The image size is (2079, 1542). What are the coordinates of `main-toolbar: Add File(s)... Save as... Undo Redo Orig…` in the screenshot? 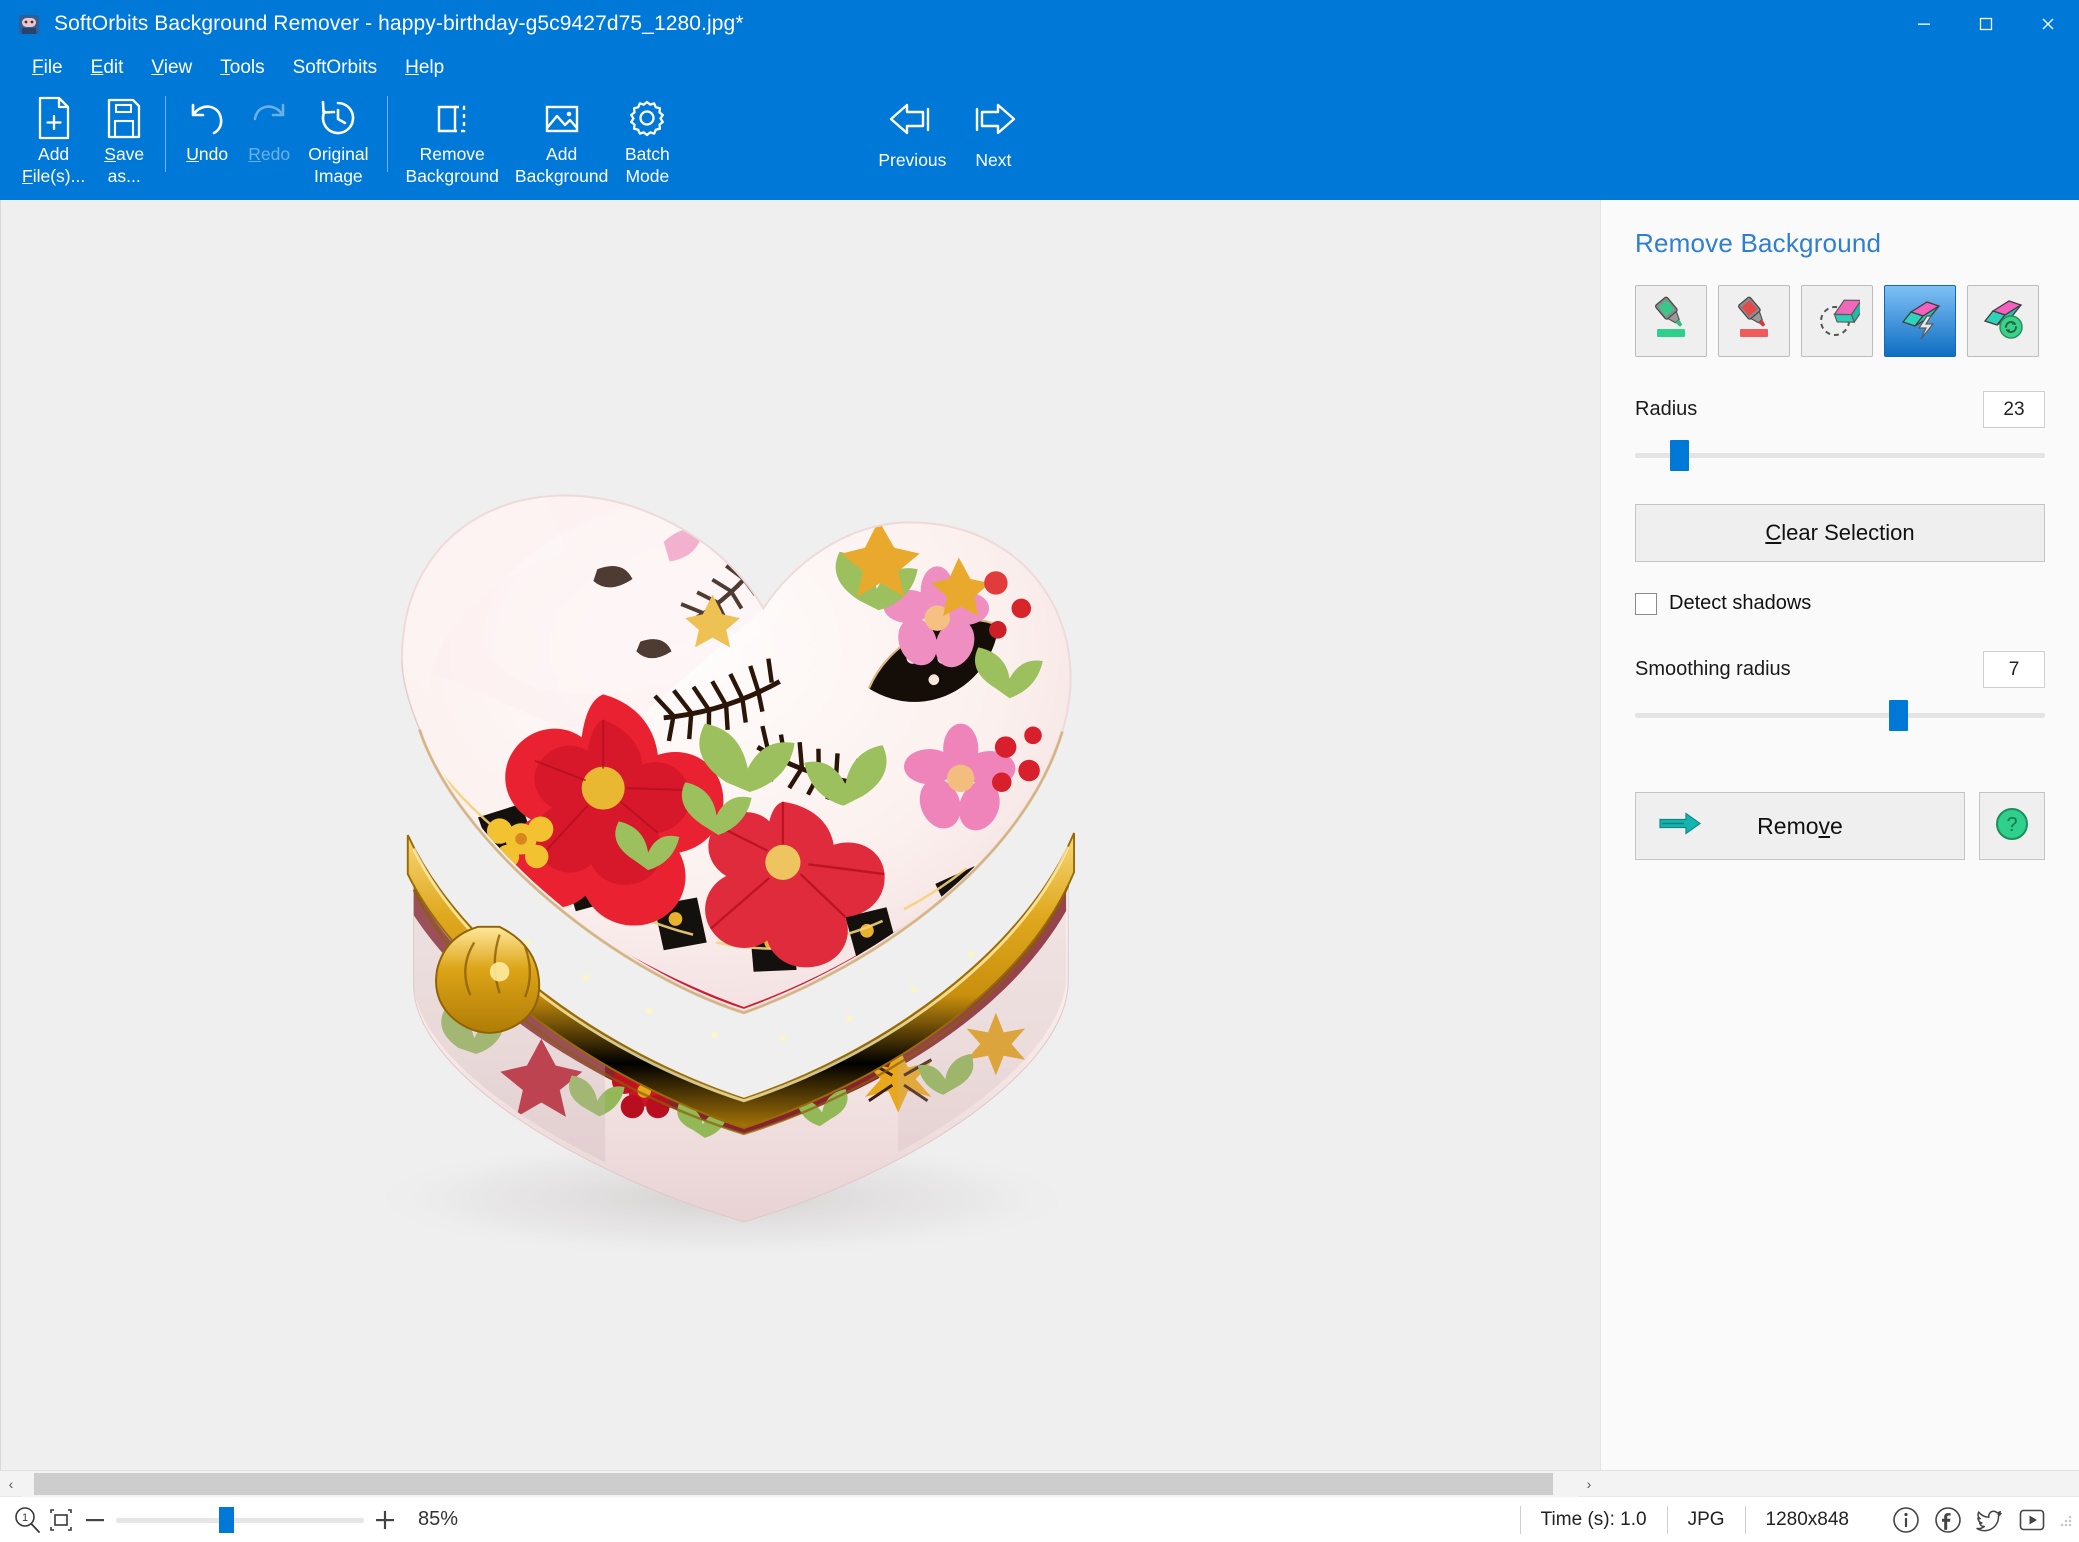 It's located at (1039, 144).